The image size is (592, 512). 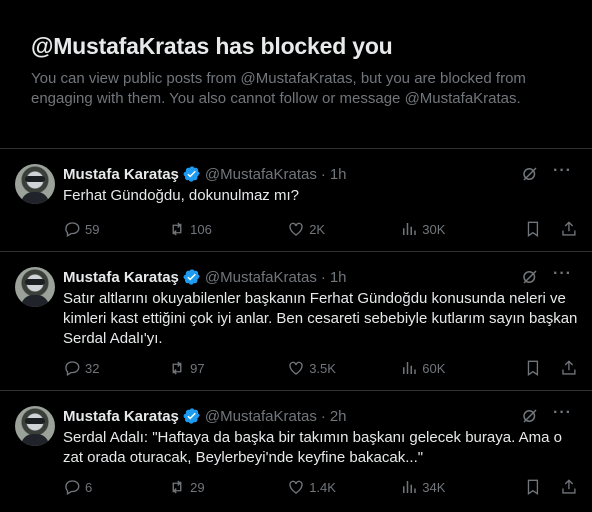 What do you see at coordinates (343, 487) in the screenshot?
I see `like-button: 1.4K` at bounding box center [343, 487].